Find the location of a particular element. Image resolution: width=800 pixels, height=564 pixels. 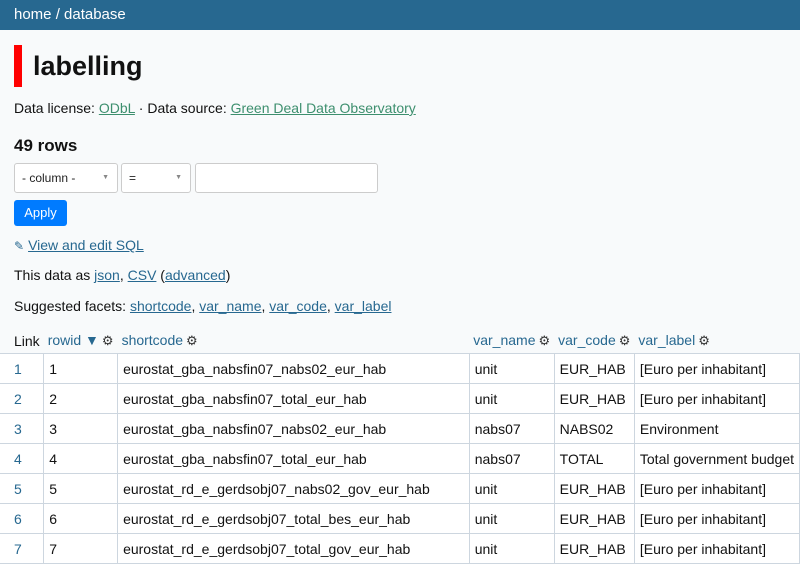

col-header-shortcode: shortcode ⚙ is located at coordinates (294, 341).